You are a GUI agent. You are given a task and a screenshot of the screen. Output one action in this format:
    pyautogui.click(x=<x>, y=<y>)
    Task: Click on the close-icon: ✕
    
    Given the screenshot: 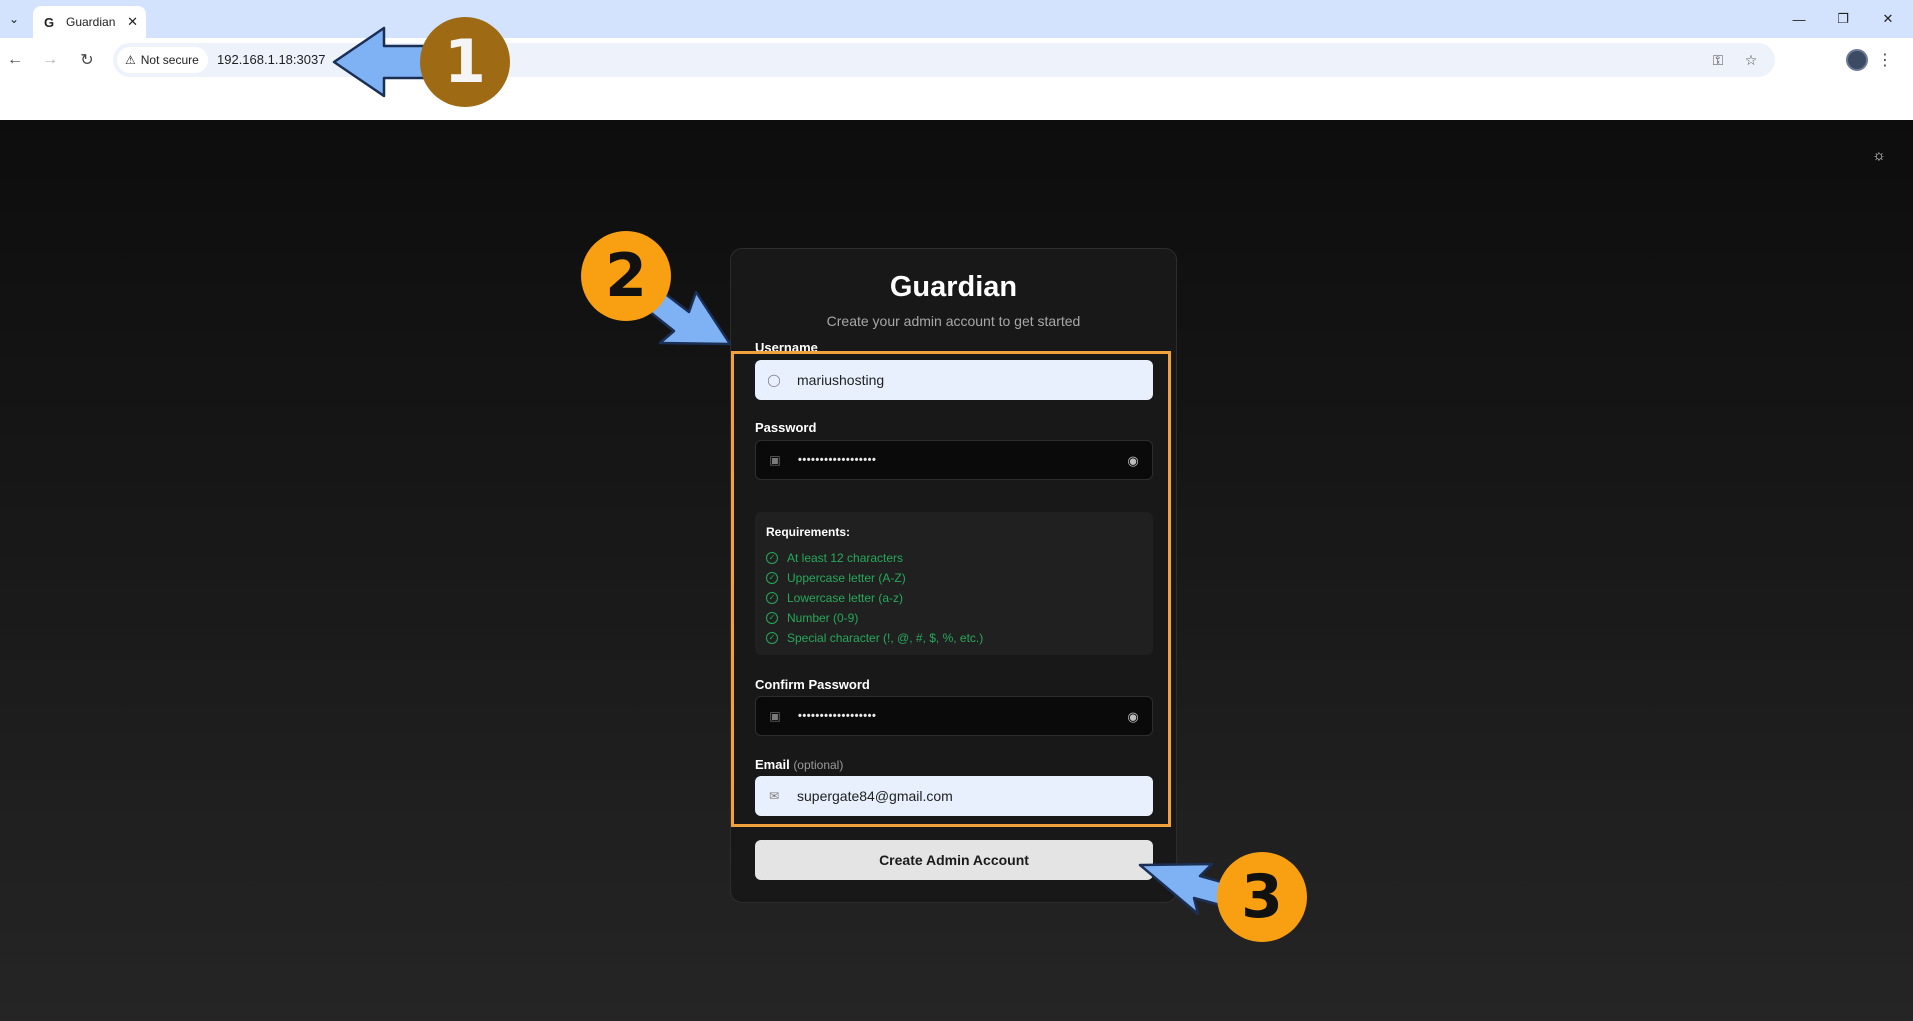 What is the action you would take?
    pyautogui.click(x=132, y=22)
    